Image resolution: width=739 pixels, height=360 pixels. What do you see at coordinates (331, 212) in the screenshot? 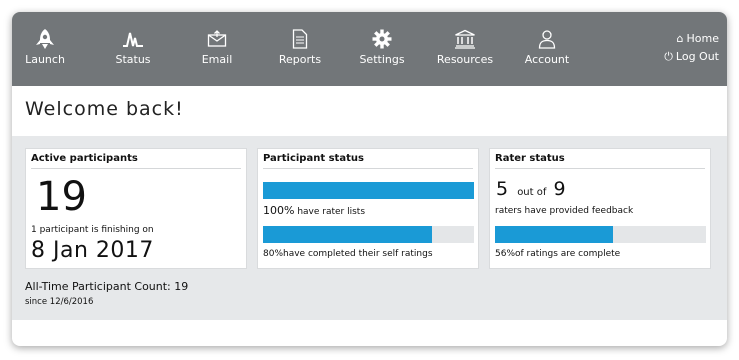
I see `rater-lists-label: have rater lists` at bounding box center [331, 212].